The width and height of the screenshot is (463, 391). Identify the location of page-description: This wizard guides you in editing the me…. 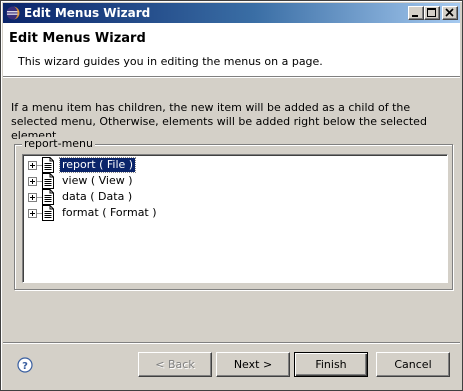
(170, 61).